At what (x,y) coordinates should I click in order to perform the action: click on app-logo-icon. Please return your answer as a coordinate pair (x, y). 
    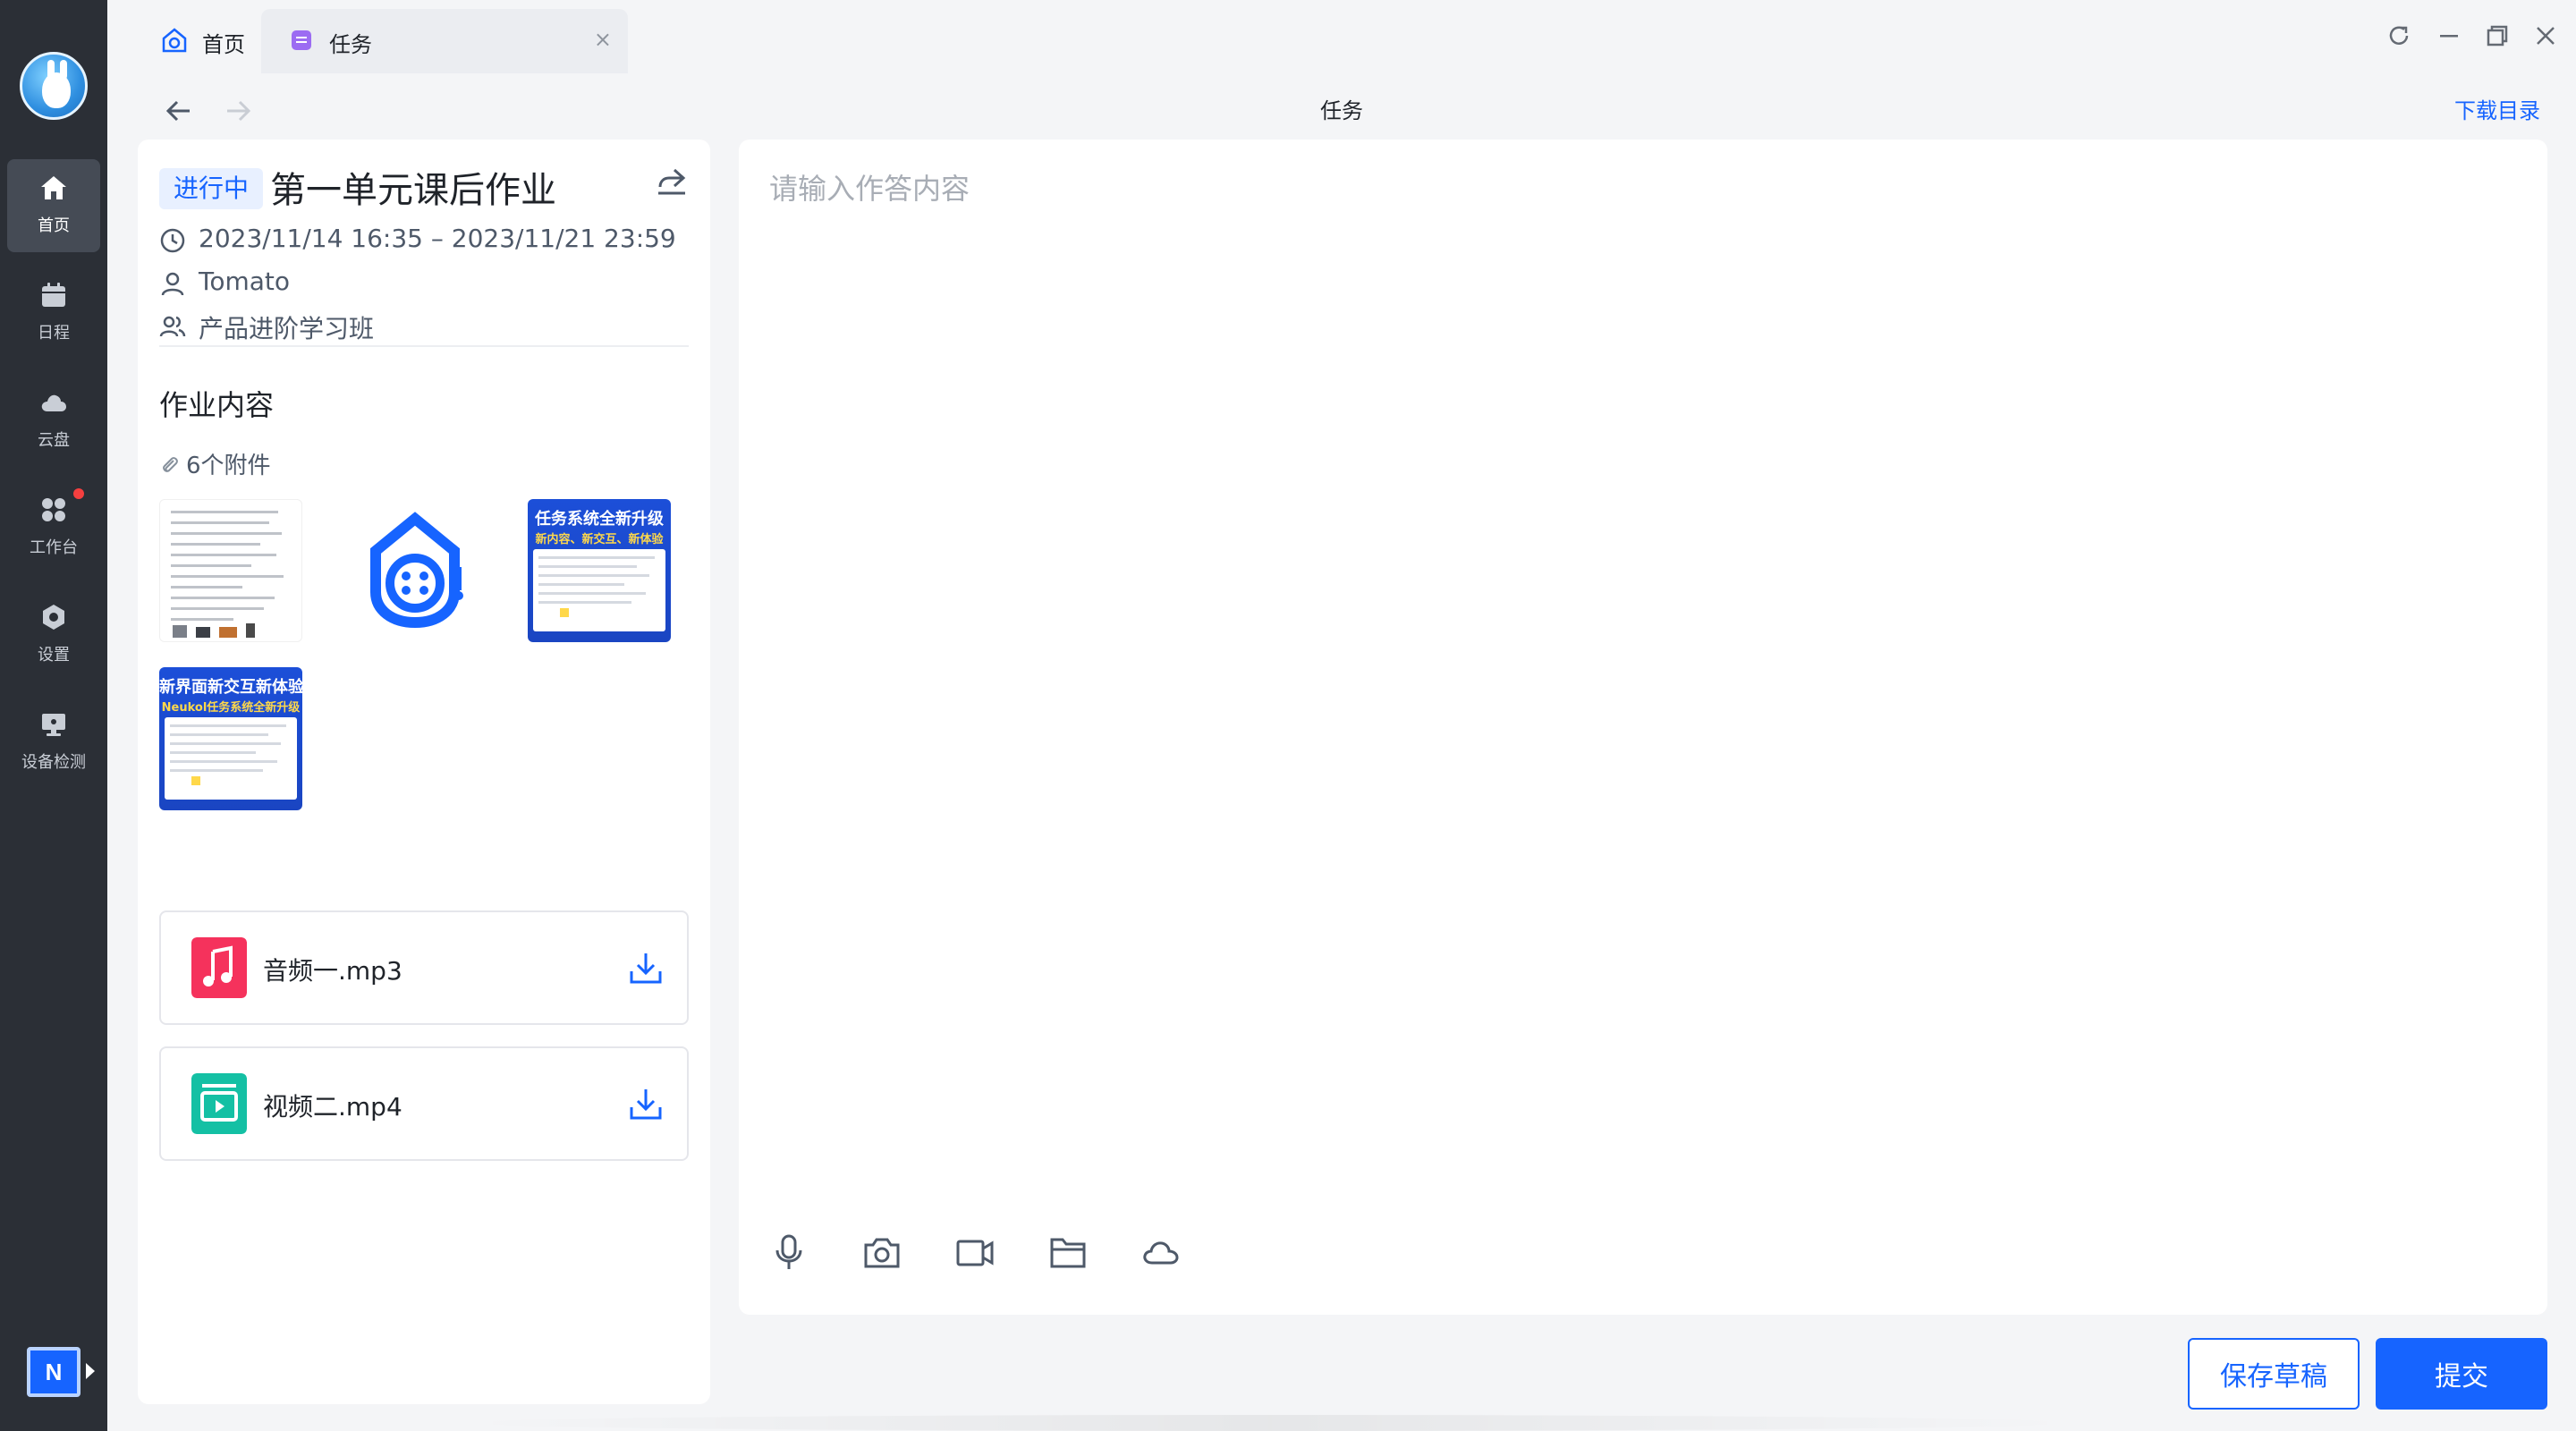
    Looking at the image, I should click on (416, 570).